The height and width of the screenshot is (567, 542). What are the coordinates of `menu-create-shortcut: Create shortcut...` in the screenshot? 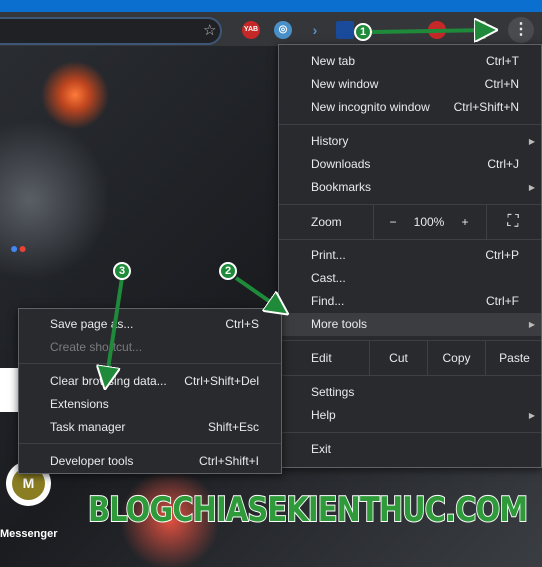 It's located at (96, 347).